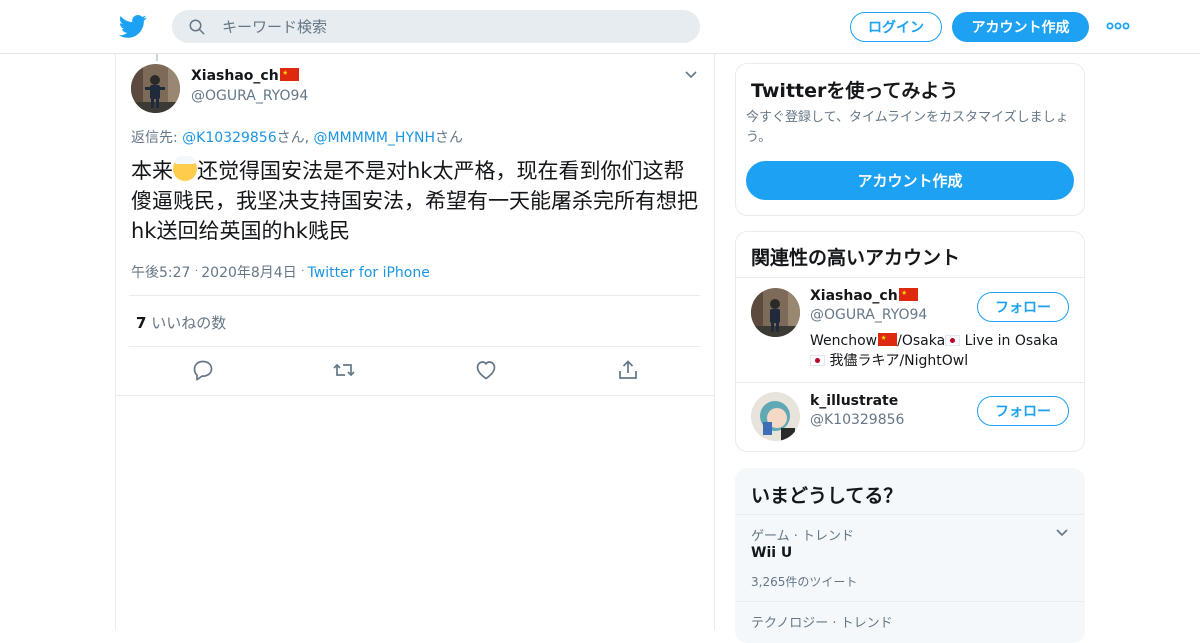  Describe the element at coordinates (827, 496) in the screenshot. I see `trends-title: いまどうしてる？` at that location.